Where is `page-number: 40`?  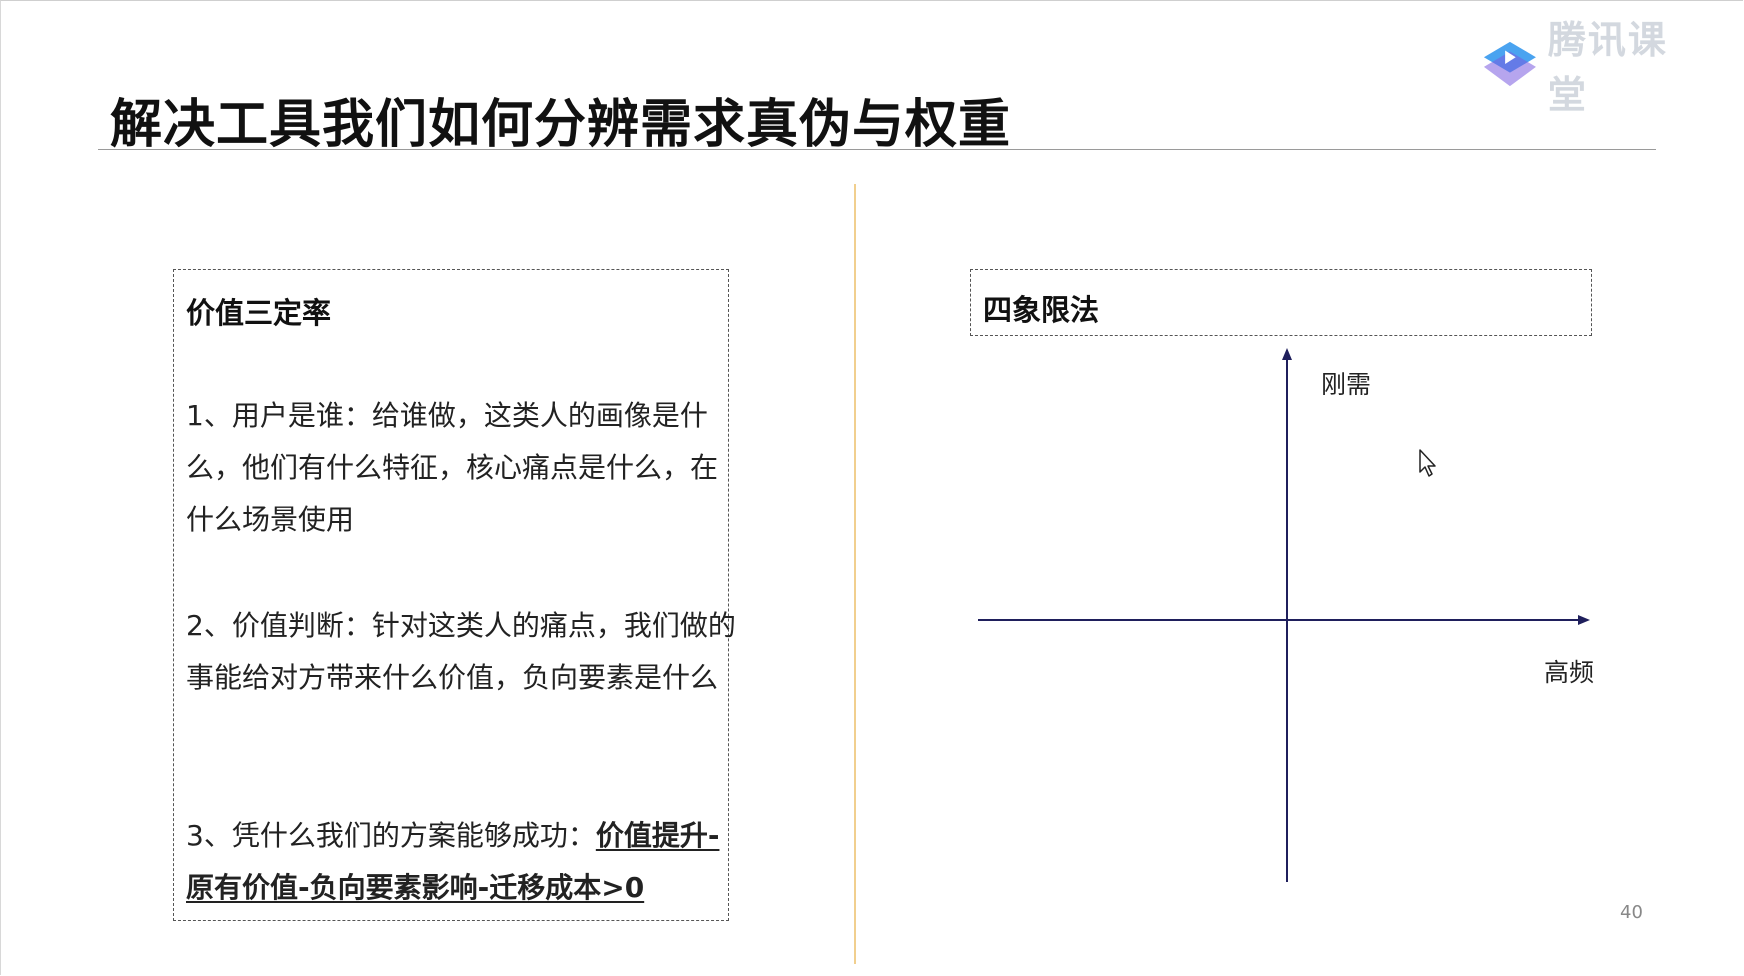
page-number: 40 is located at coordinates (1631, 912).